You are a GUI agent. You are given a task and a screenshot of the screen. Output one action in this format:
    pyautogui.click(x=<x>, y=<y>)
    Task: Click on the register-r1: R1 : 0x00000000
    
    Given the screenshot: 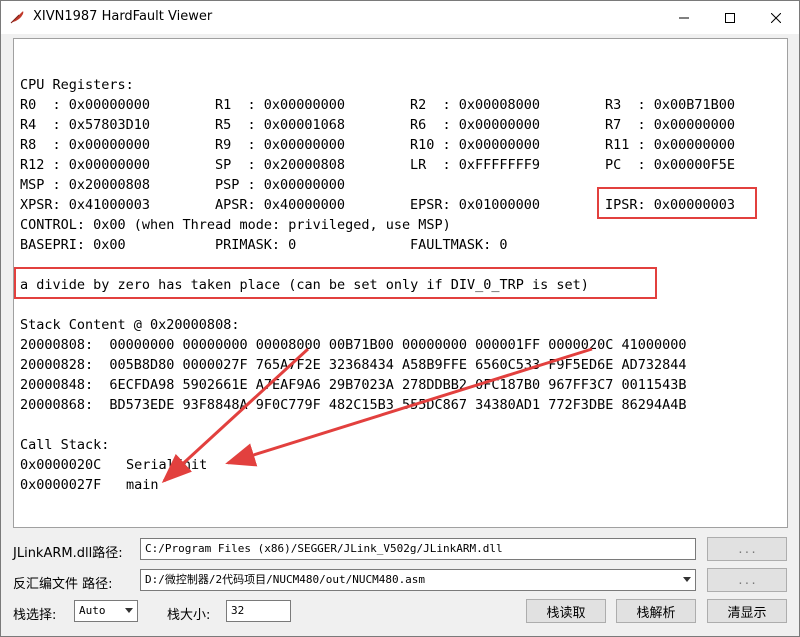 What is the action you would take?
    pyautogui.click(x=280, y=105)
    